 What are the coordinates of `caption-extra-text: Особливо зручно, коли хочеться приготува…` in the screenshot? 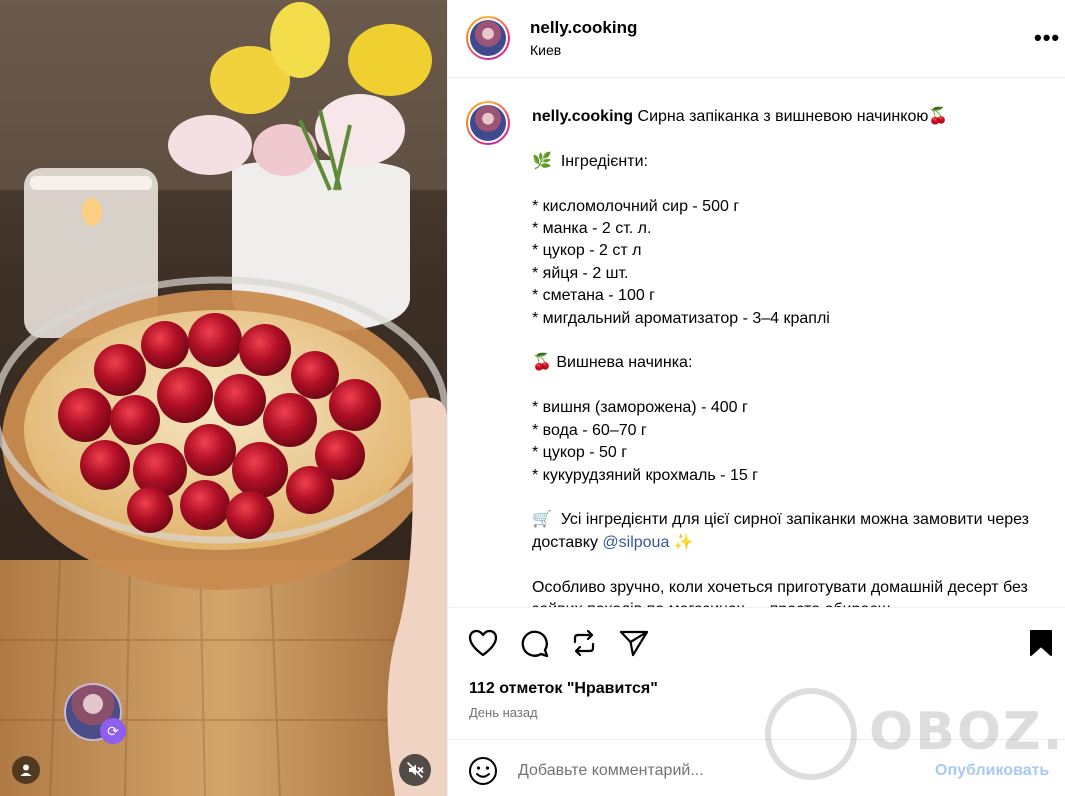 It's located at (780, 592).